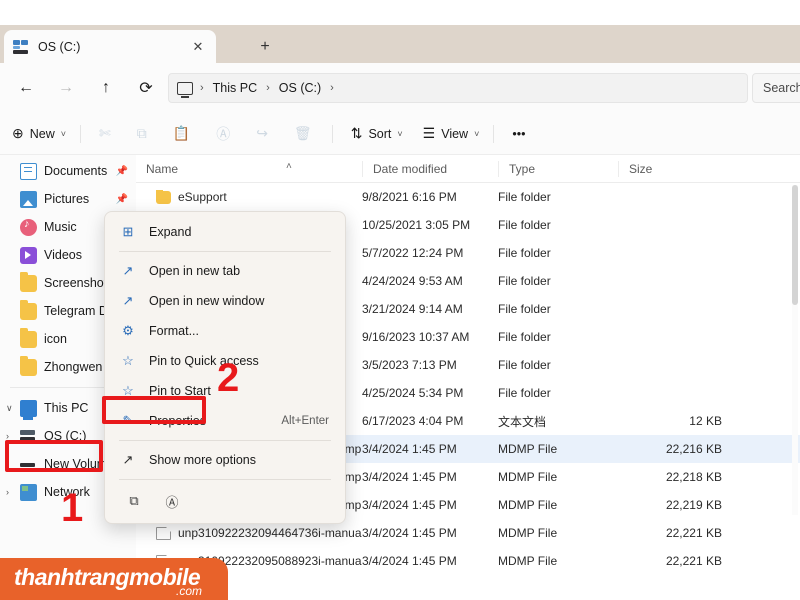 This screenshot has width=800, height=600. What do you see at coordinates (108, 134) in the screenshot?
I see `cut-button: ✄` at bounding box center [108, 134].